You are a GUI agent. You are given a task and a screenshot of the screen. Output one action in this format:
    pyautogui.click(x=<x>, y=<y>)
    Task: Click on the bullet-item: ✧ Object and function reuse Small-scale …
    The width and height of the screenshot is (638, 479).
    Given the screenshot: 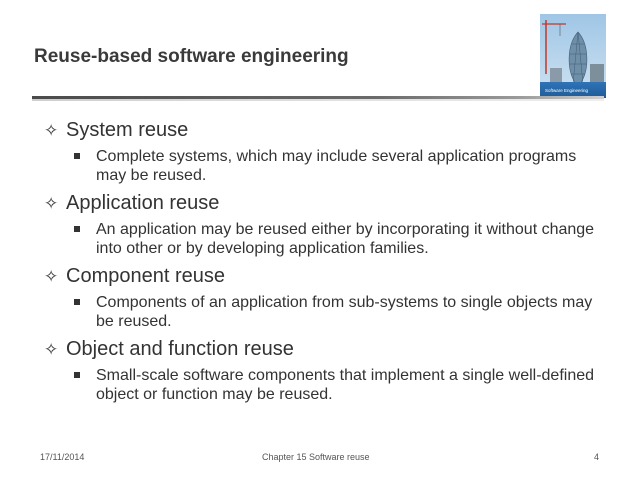 What is the action you would take?
    pyautogui.click(x=331, y=370)
    